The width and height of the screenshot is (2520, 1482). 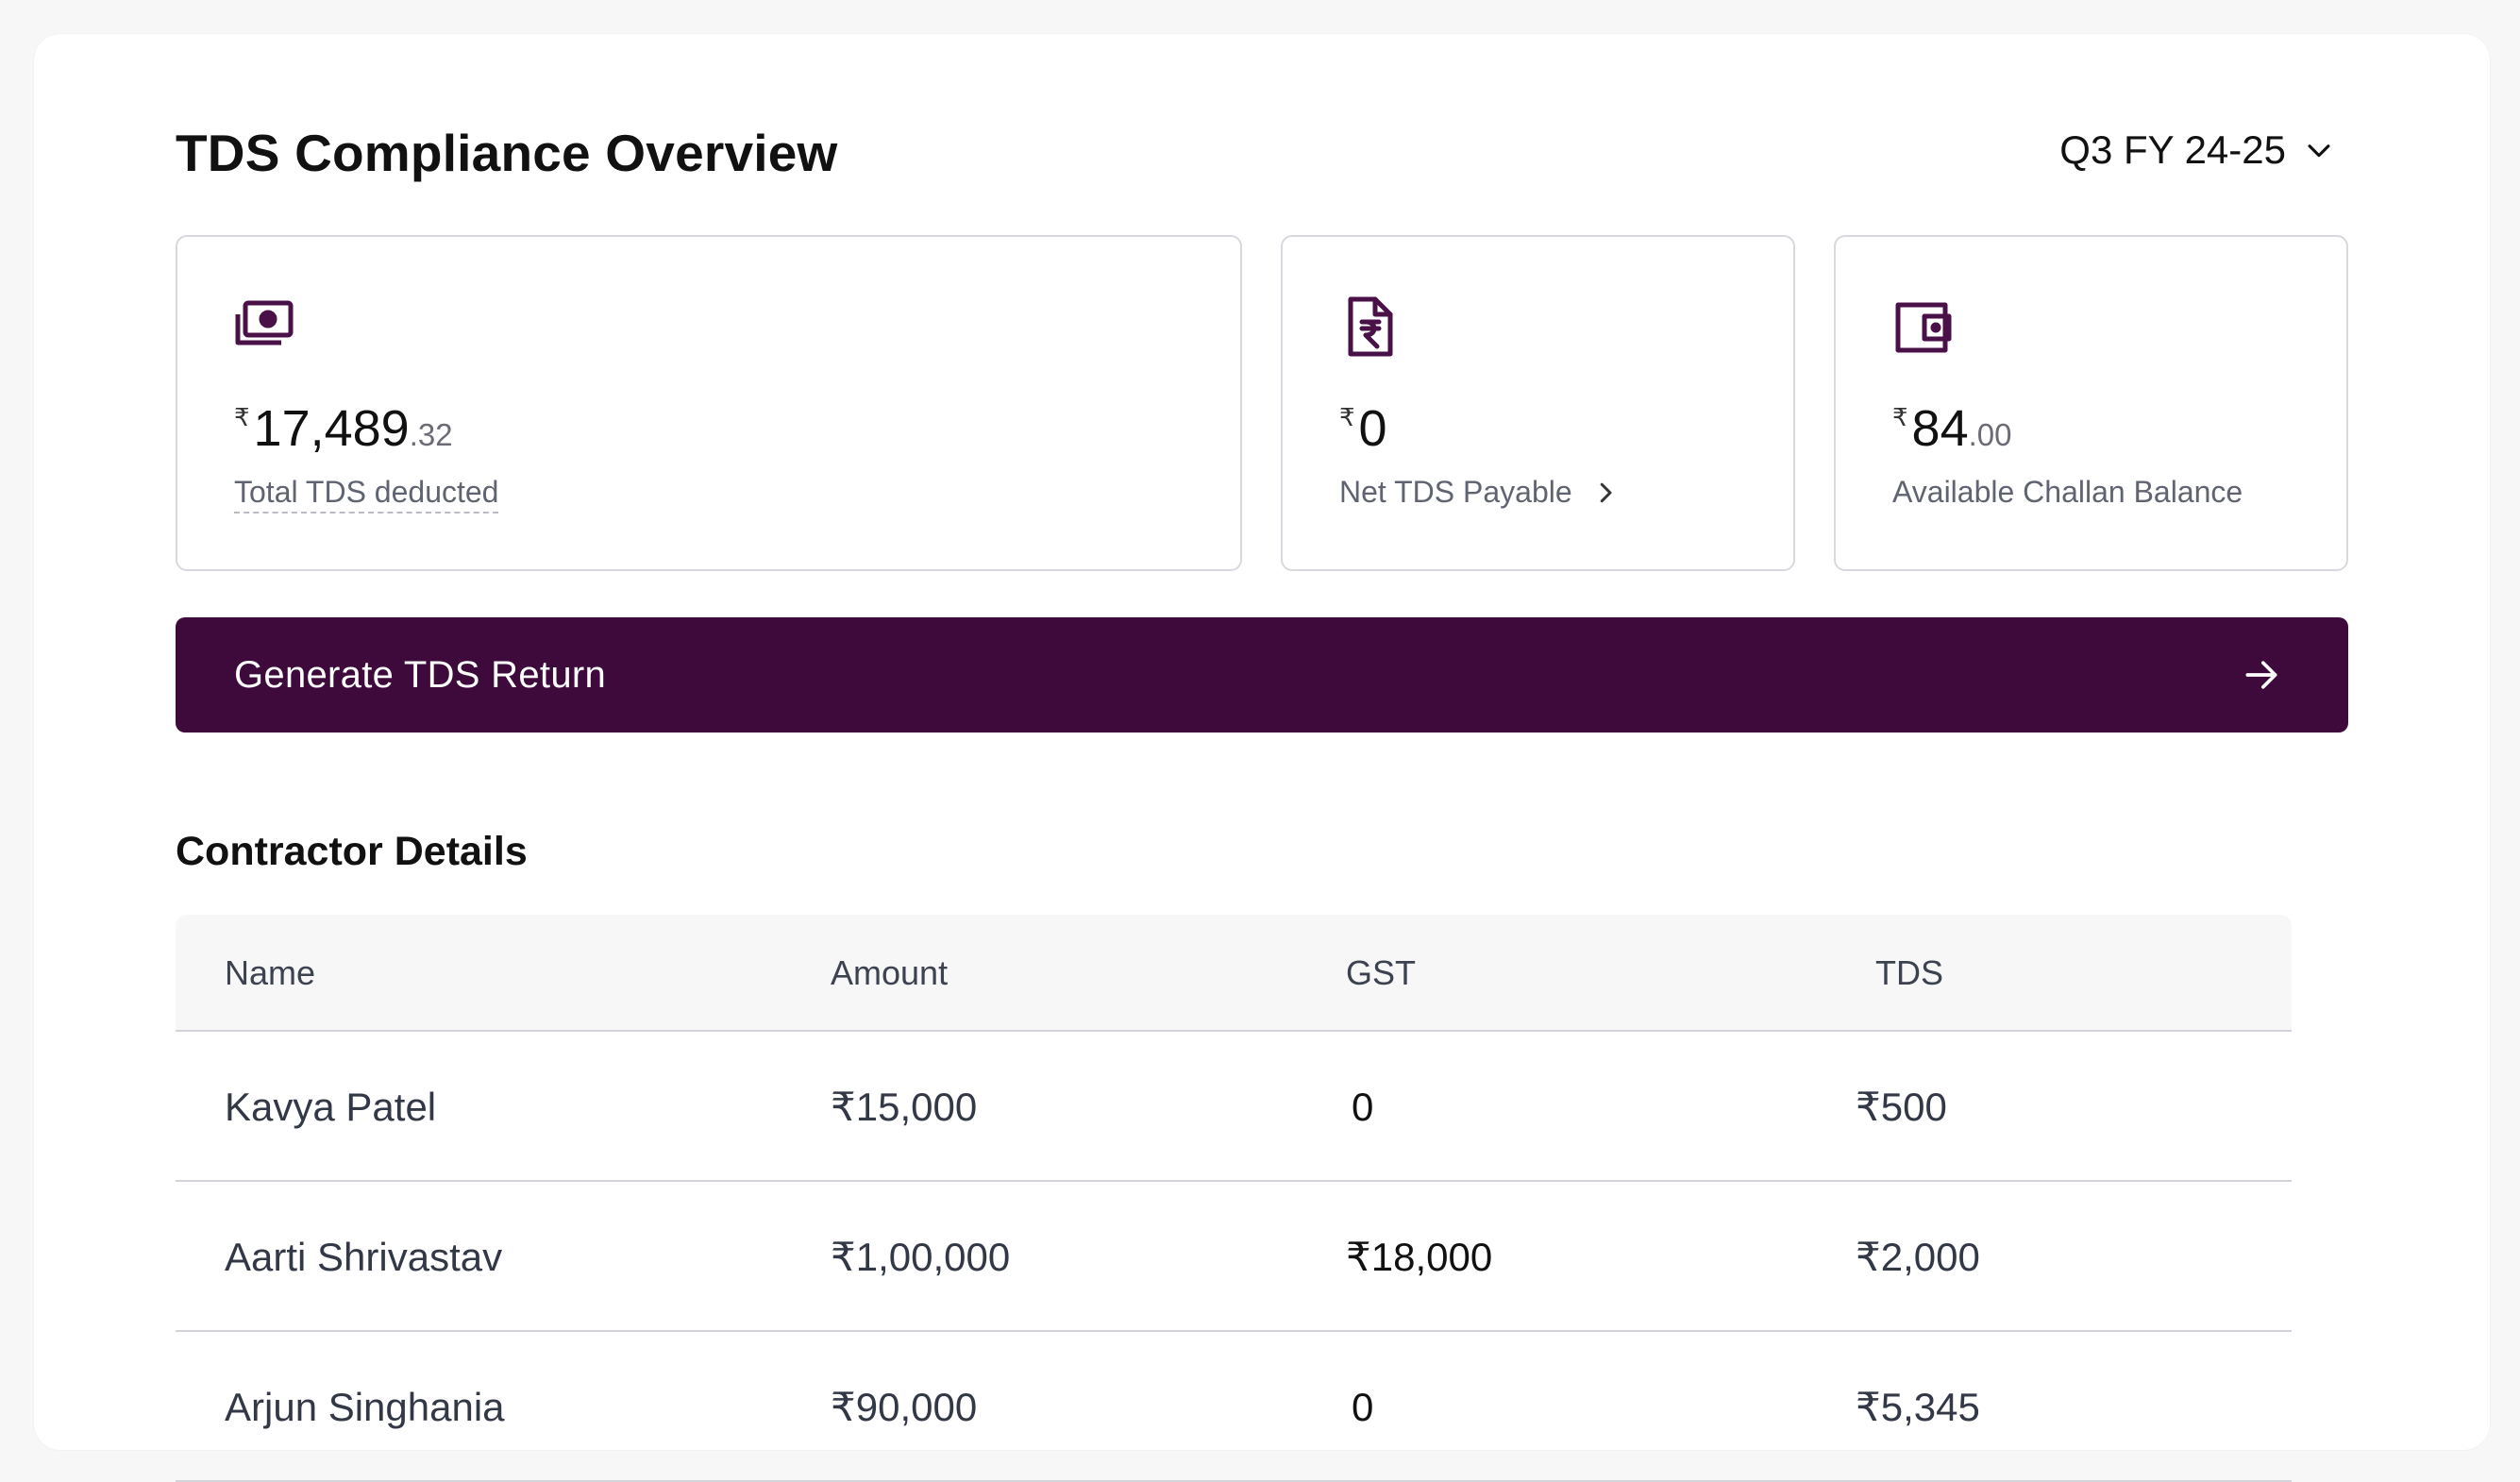 What do you see at coordinates (1923, 327) in the screenshot?
I see `wallet-icon` at bounding box center [1923, 327].